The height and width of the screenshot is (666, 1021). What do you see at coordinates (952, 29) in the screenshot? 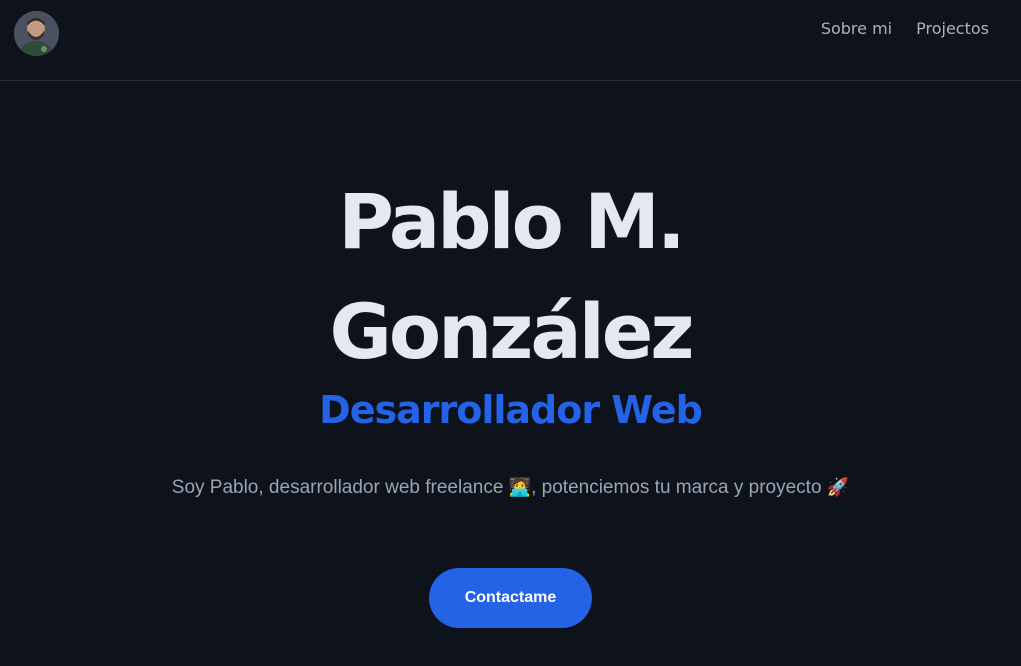
I see `nav-link-projectos: Projectos` at bounding box center [952, 29].